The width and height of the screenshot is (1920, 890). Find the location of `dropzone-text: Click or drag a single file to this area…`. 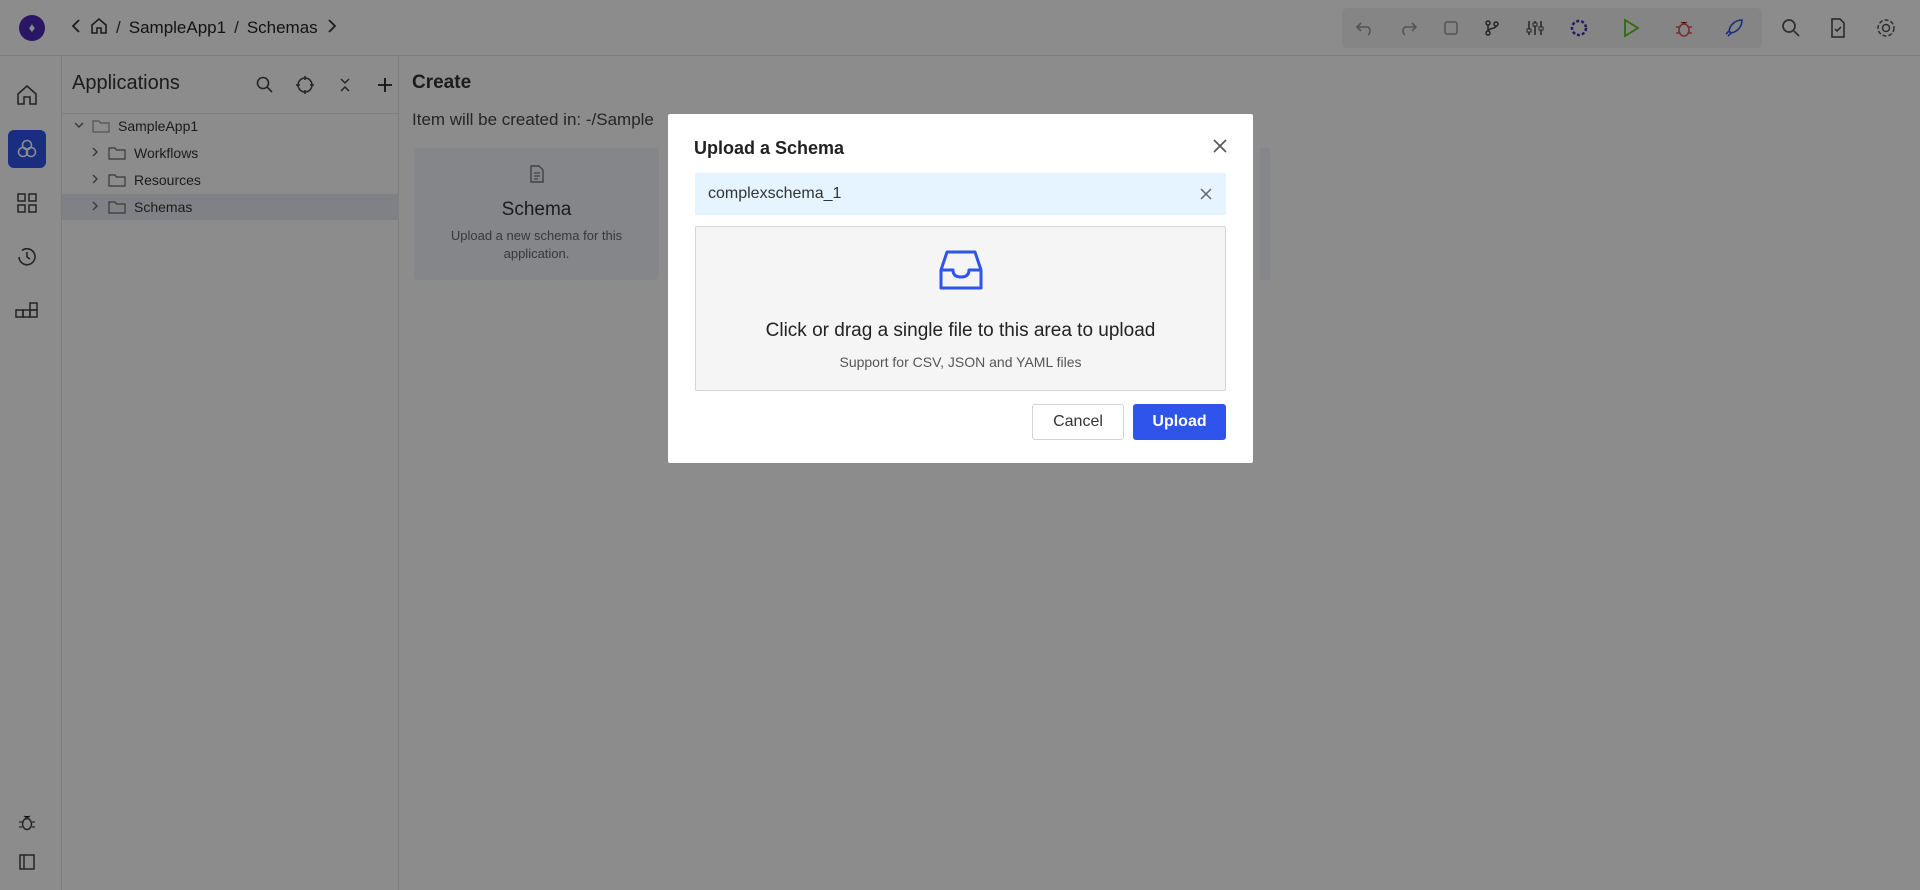

dropzone-text: Click or drag a single file to this area… is located at coordinates (960, 330).